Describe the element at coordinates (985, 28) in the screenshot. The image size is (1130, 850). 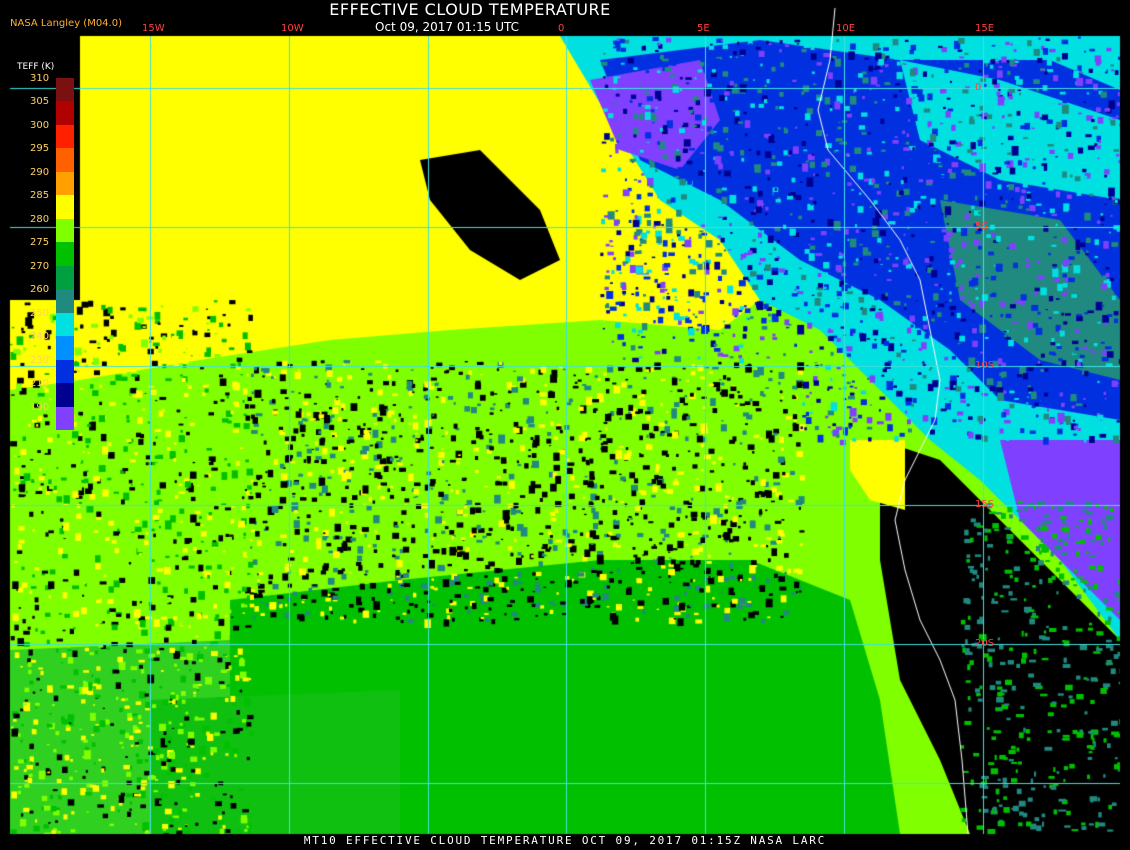
I see `longitude-label: 15E` at that location.